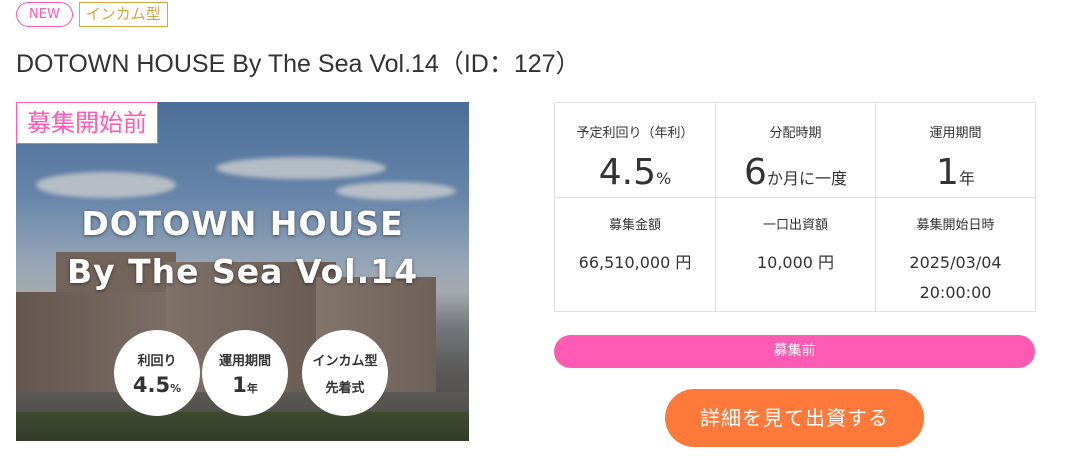 The height and width of the screenshot is (471, 1092). Describe the element at coordinates (955, 225) in the screenshot. I see `start-datetime-label: 募集開始日時` at that location.